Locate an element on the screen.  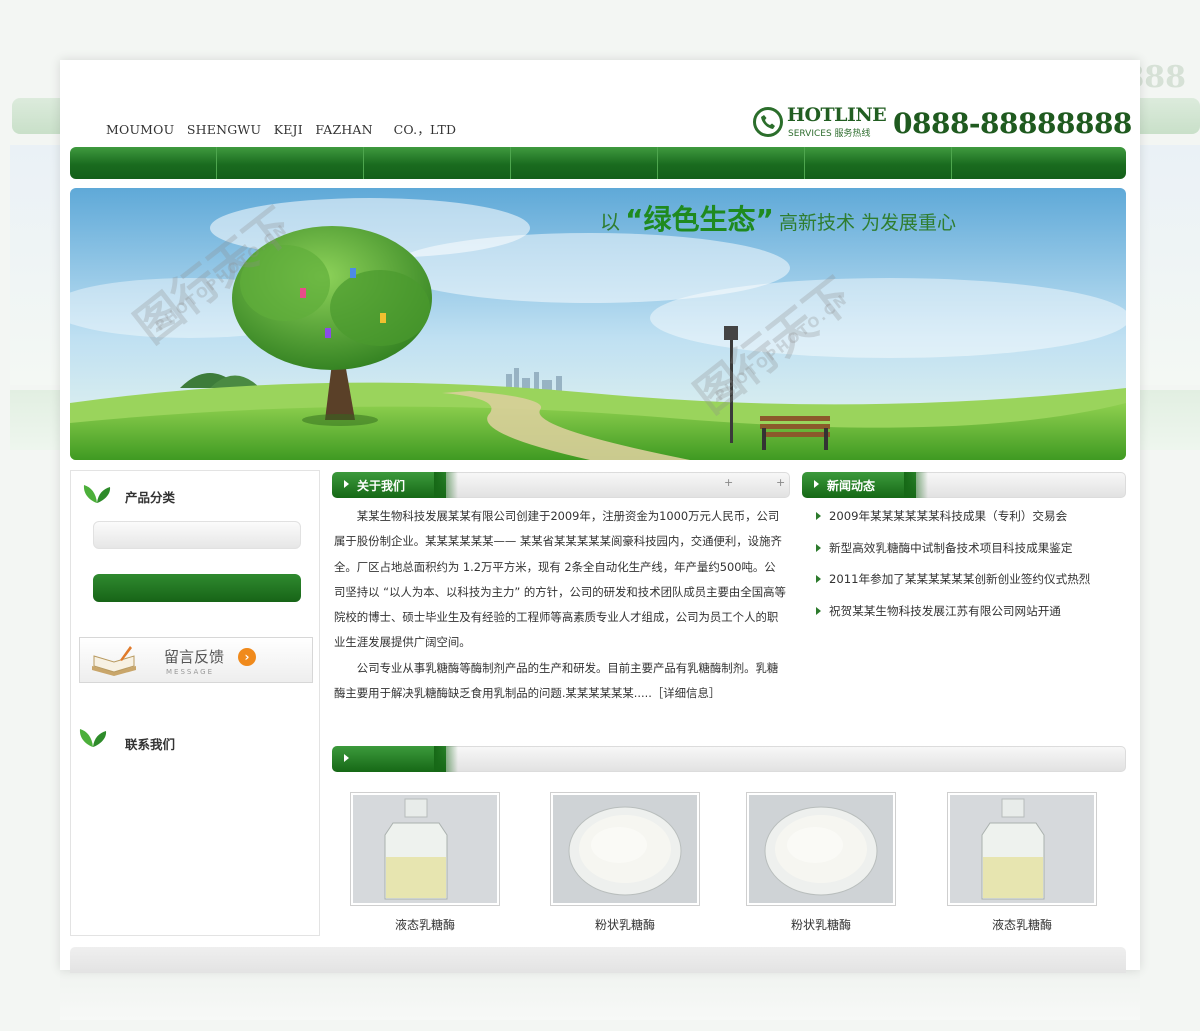
hotline-block: HOTLINE SERVICES 服务热线 0888-88888888 is located at coordinates (942, 124).